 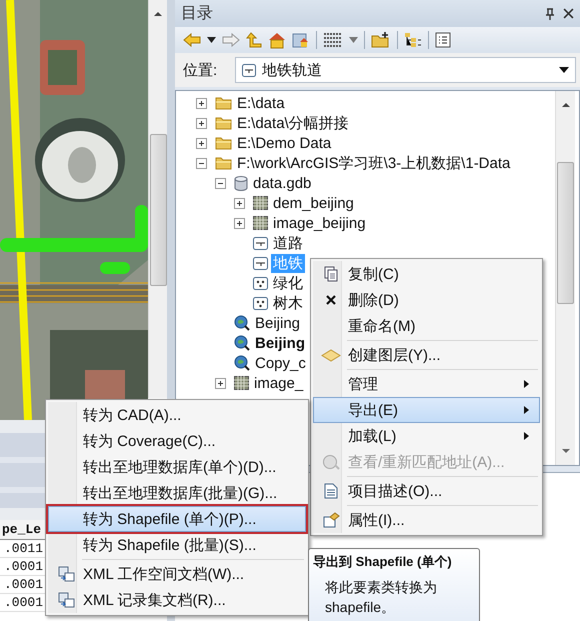 I want to click on location-dropdown: 地铁轨道, so click(x=405, y=70).